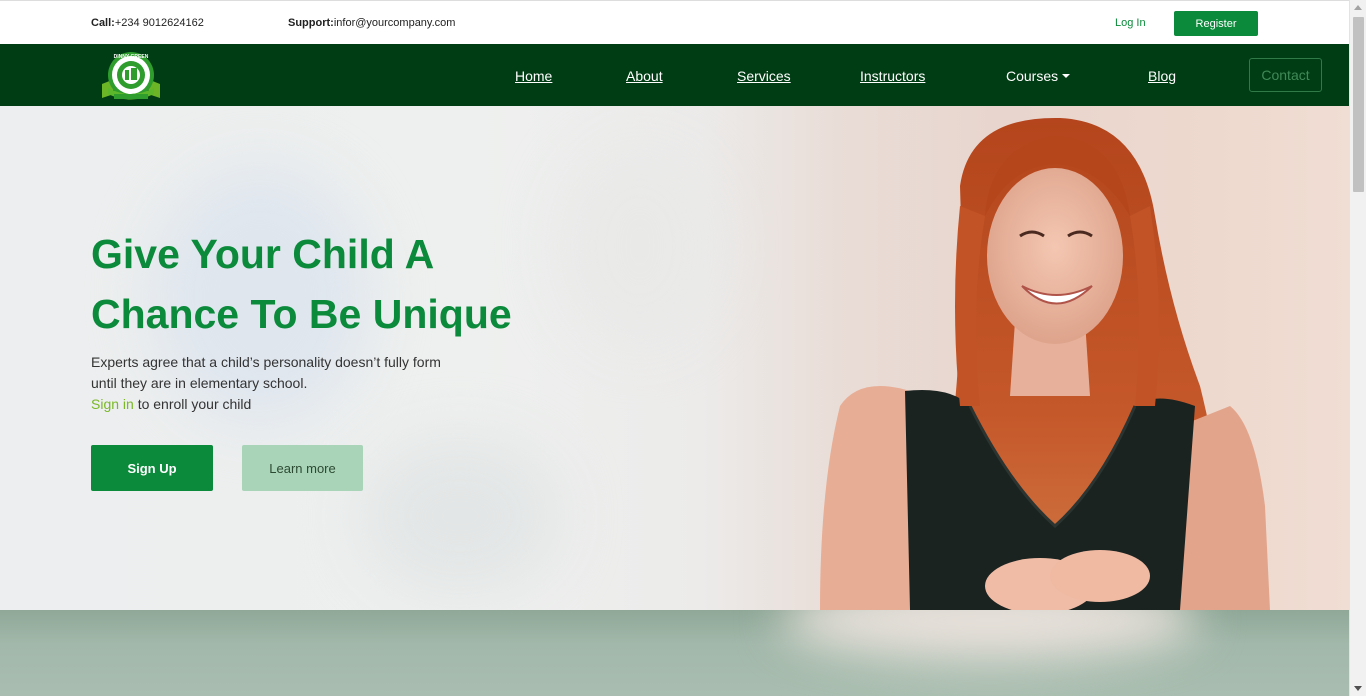 The height and width of the screenshot is (696, 1366). I want to click on hero-desc-line-2: until they are in elementary school., so click(199, 383).